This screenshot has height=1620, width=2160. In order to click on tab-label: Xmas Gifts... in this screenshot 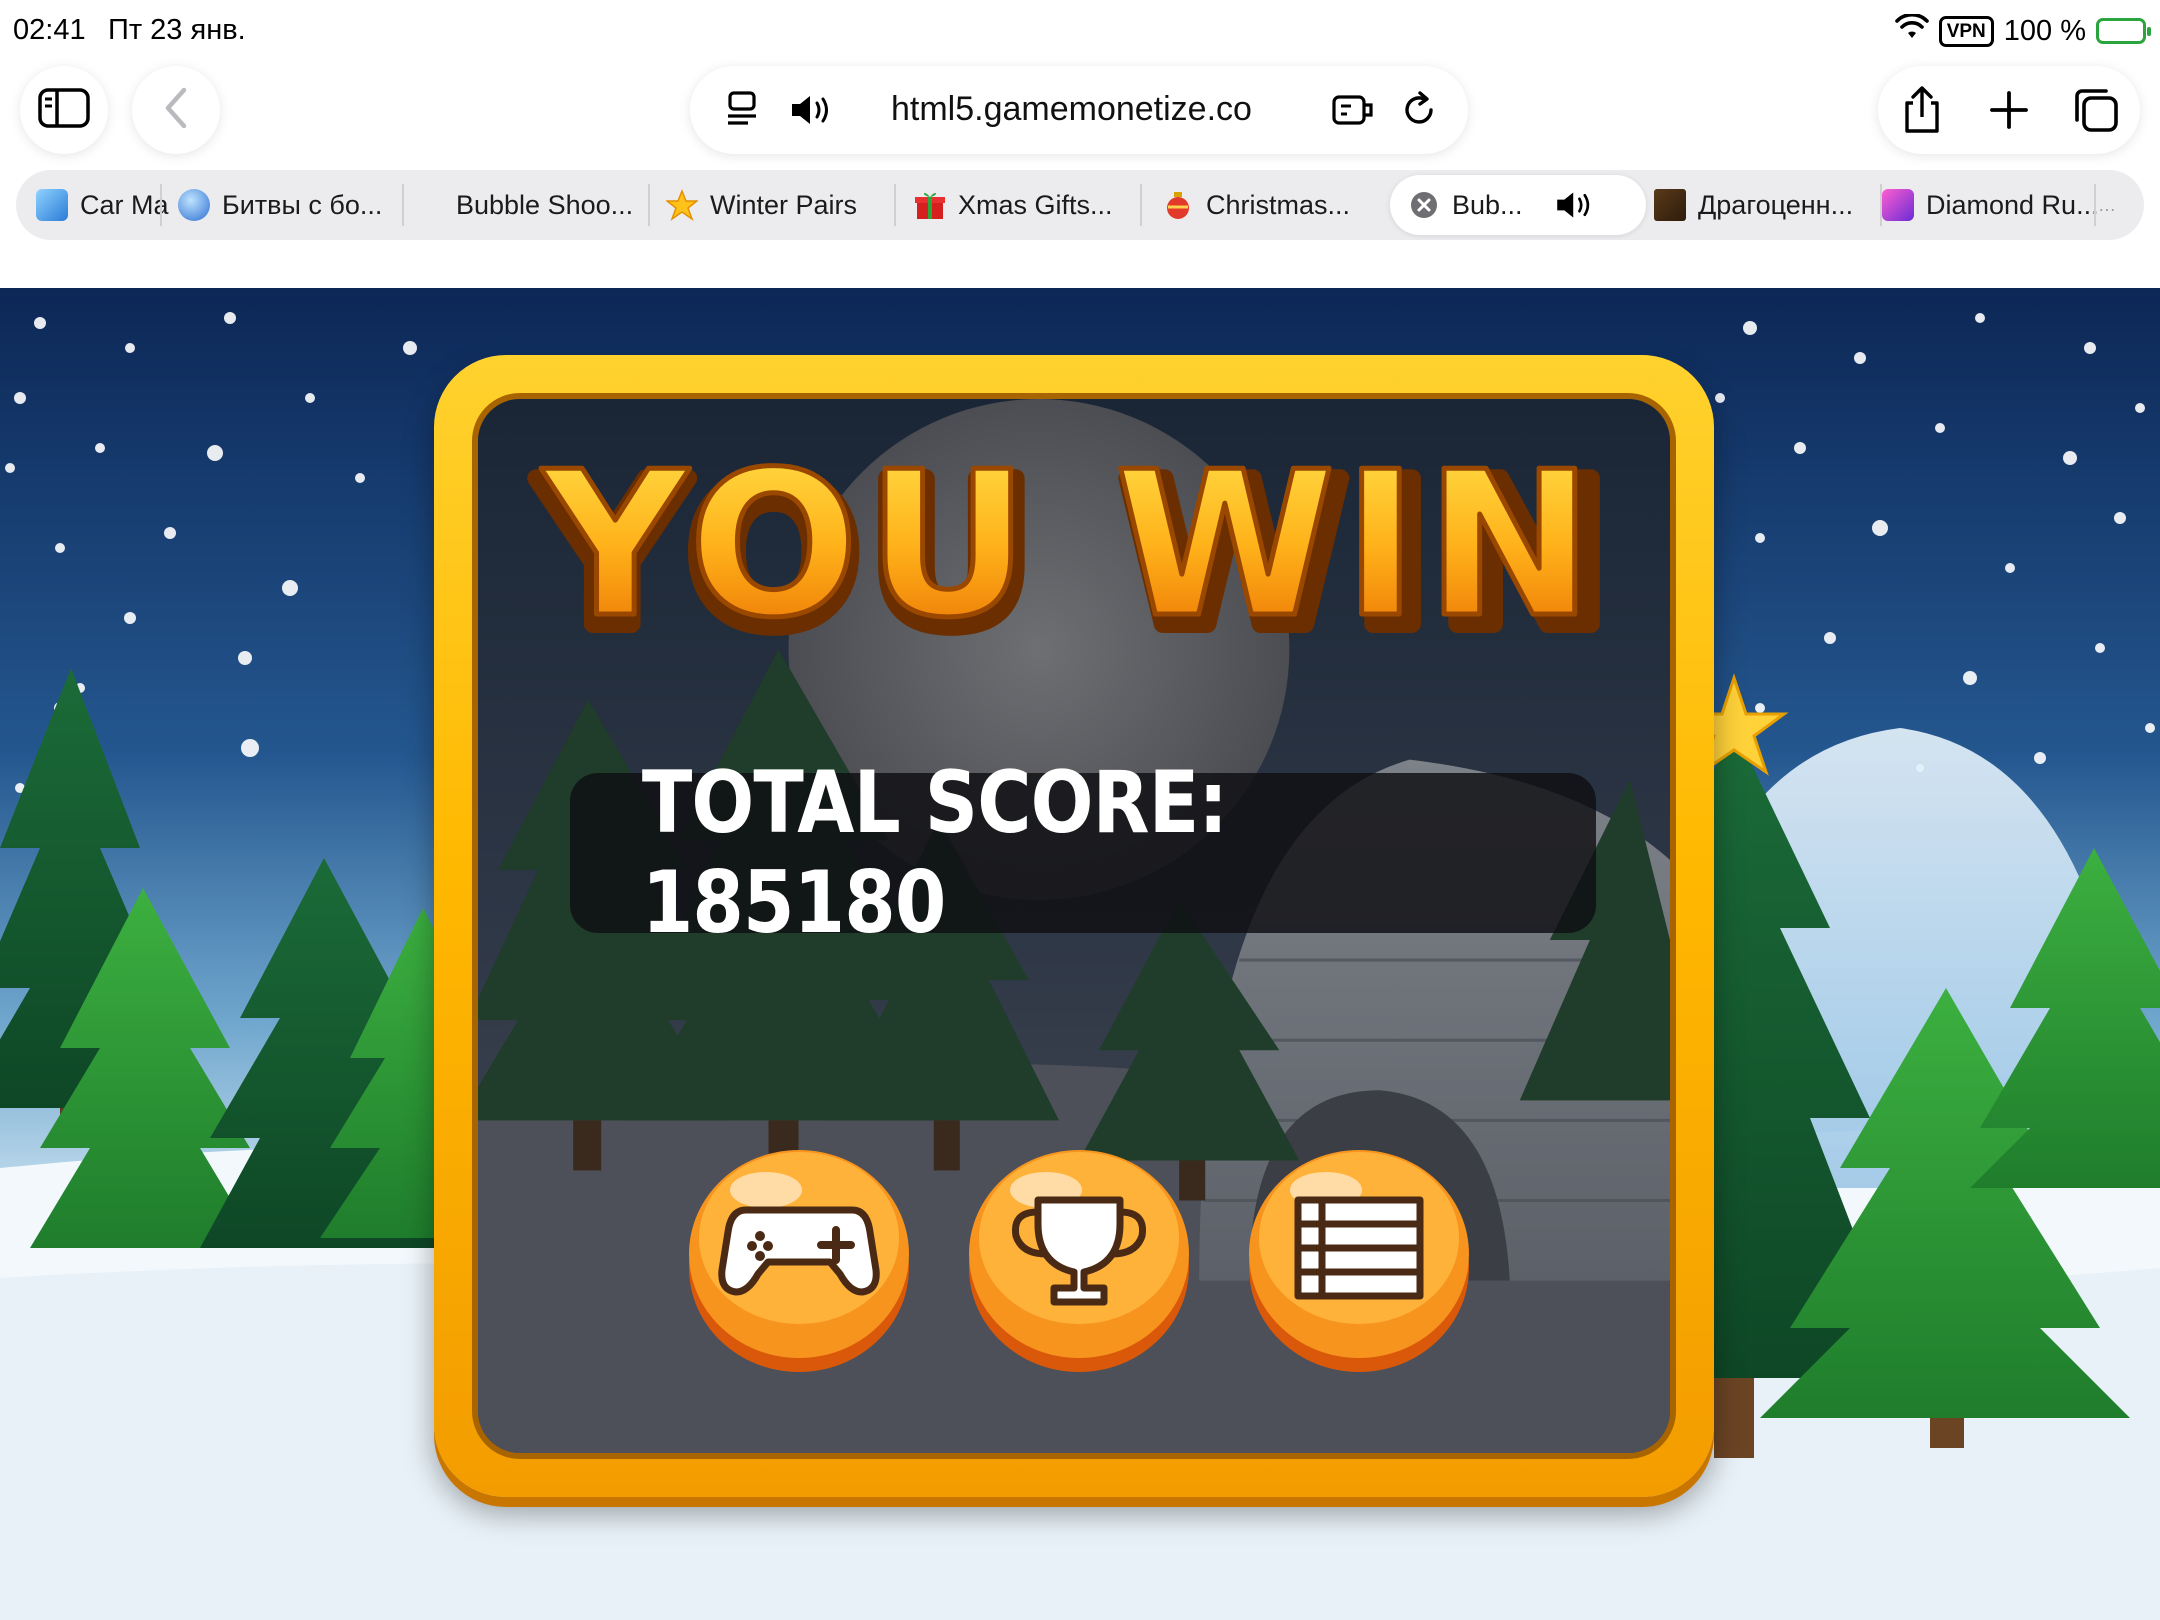, I will do `click(1035, 204)`.